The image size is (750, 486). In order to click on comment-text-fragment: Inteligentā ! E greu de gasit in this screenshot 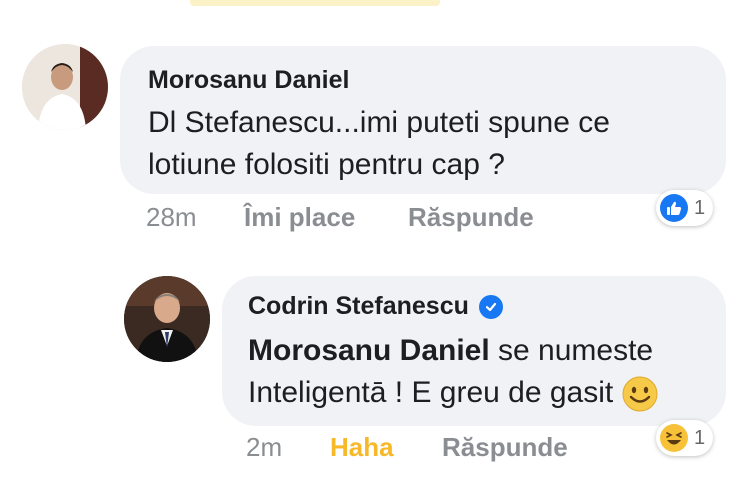, I will do `click(431, 392)`.